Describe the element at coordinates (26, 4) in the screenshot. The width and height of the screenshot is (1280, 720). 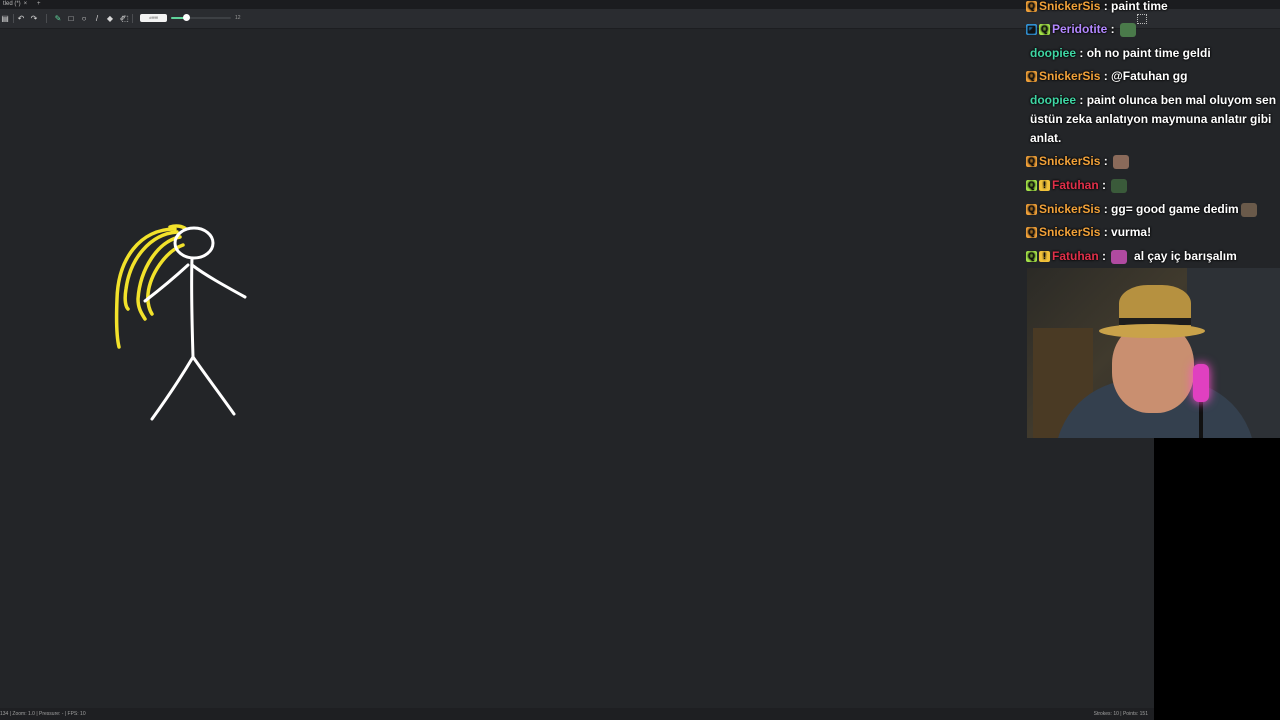
I see `close-tab-icon: ×` at that location.